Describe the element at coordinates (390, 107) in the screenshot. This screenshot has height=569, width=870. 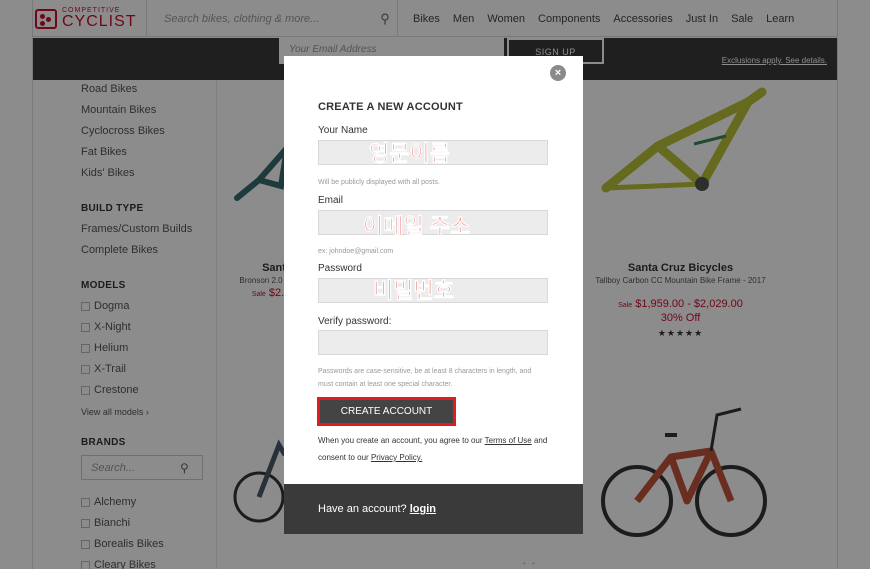
I see `modal-title: CREATE A NEW ACCOUNT` at that location.